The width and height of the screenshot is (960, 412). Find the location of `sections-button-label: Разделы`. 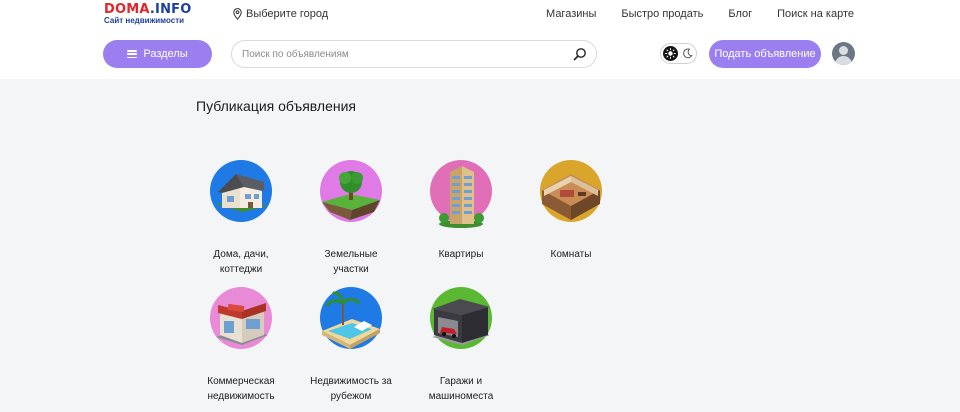

sections-button-label: Разделы is located at coordinates (165, 54).